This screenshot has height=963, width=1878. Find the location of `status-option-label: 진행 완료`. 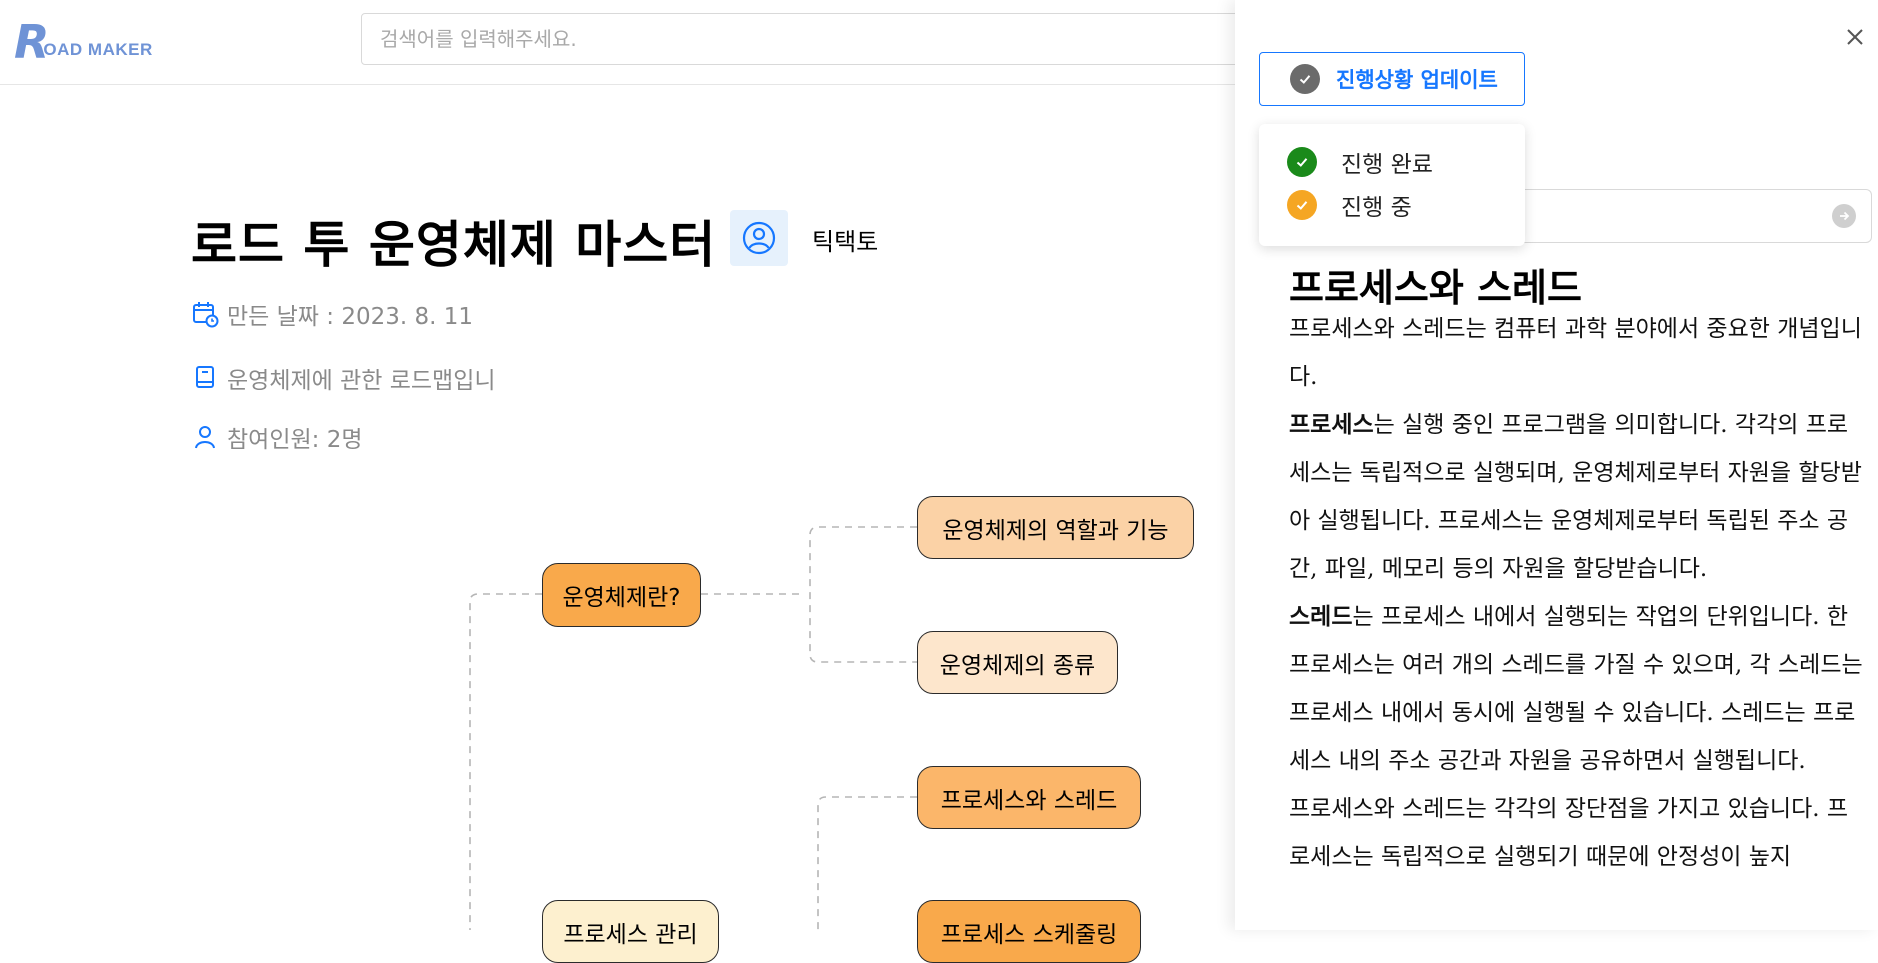

status-option-label: 진행 완료 is located at coordinates (1387, 165).